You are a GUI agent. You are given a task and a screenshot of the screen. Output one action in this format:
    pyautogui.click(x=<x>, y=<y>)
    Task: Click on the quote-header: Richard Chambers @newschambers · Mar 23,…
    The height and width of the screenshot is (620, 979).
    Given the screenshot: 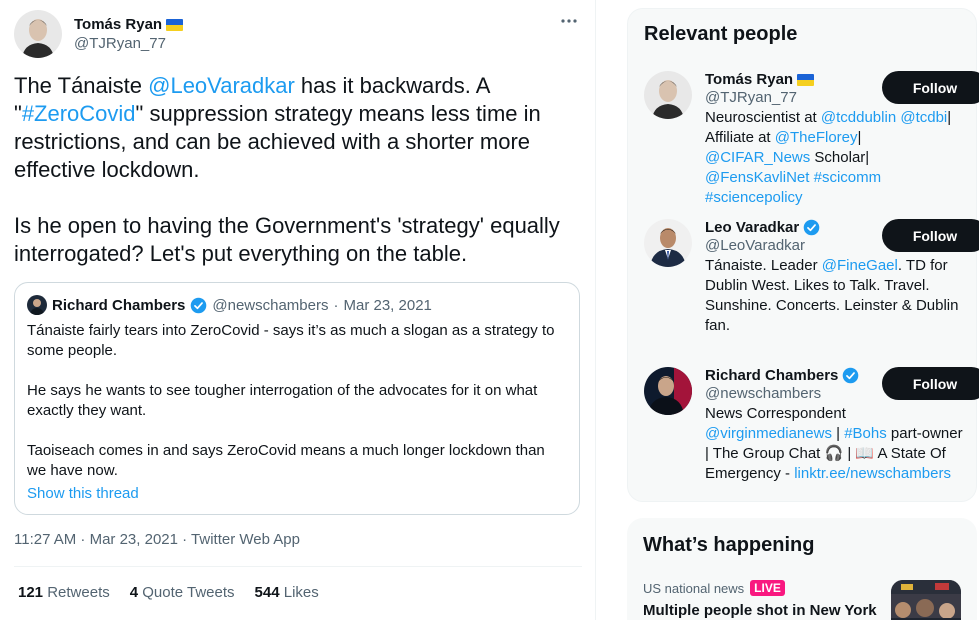 What is the action you would take?
    pyautogui.click(x=297, y=305)
    